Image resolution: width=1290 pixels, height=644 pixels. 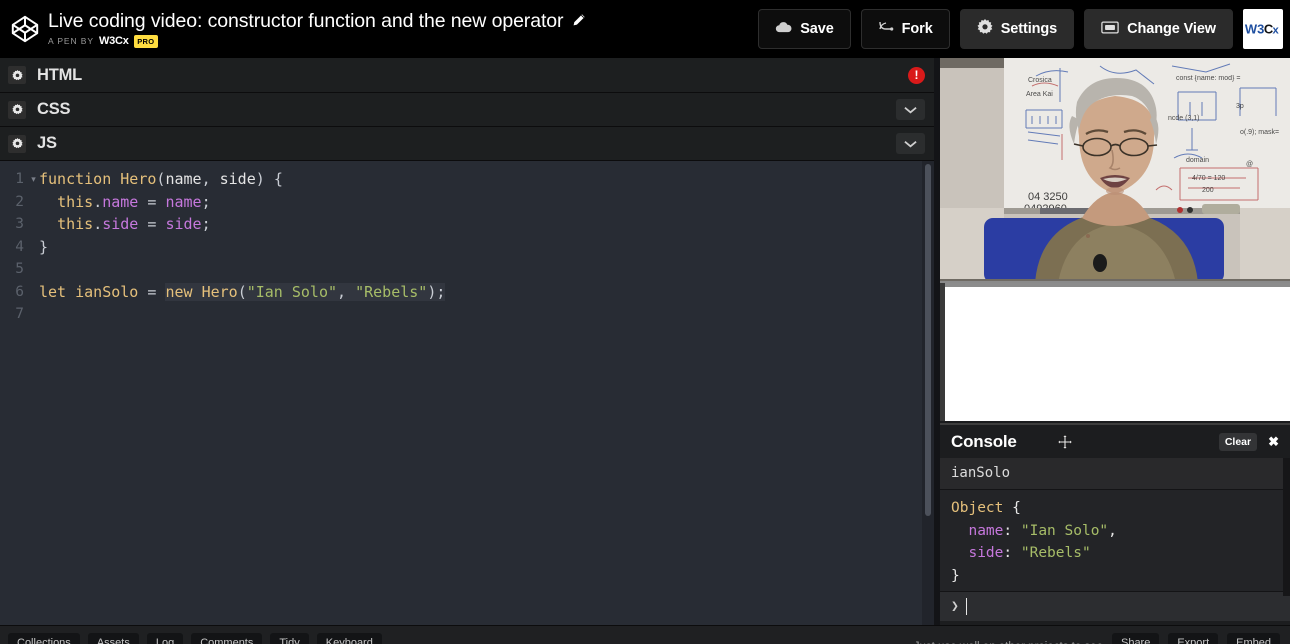 I want to click on top-action-buttons: Save Fork Settings Change View W3 C x, so click(x=1024, y=29).